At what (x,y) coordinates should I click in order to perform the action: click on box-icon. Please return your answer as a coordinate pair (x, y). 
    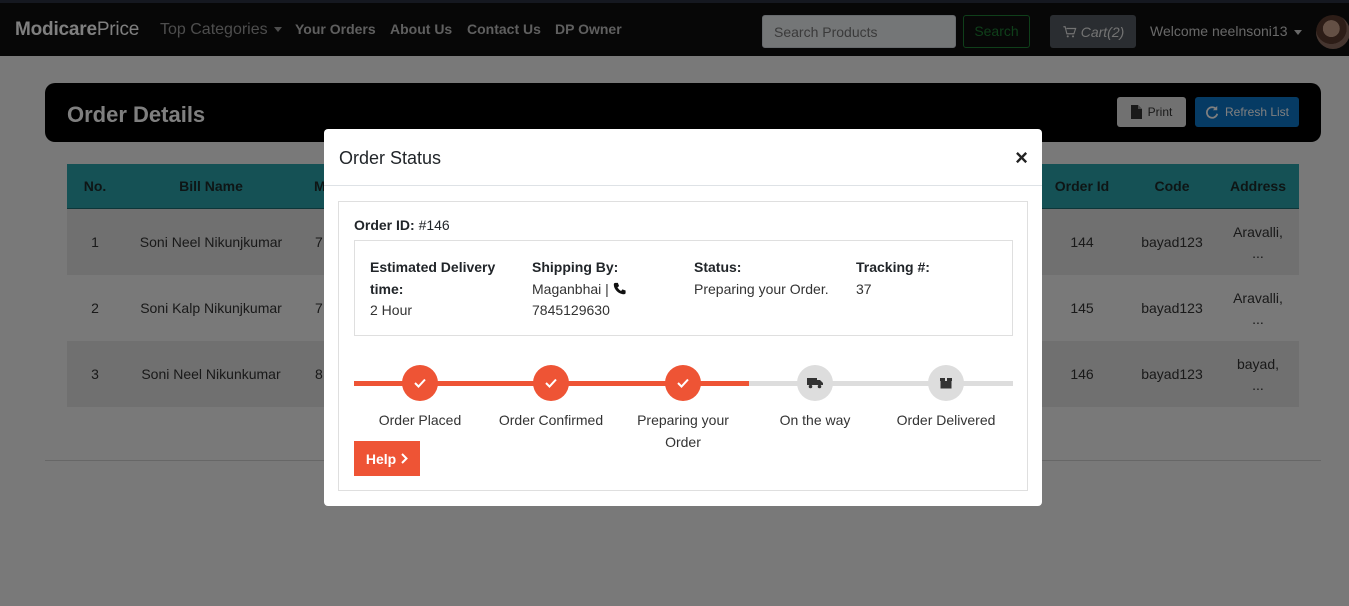
    Looking at the image, I should click on (946, 383).